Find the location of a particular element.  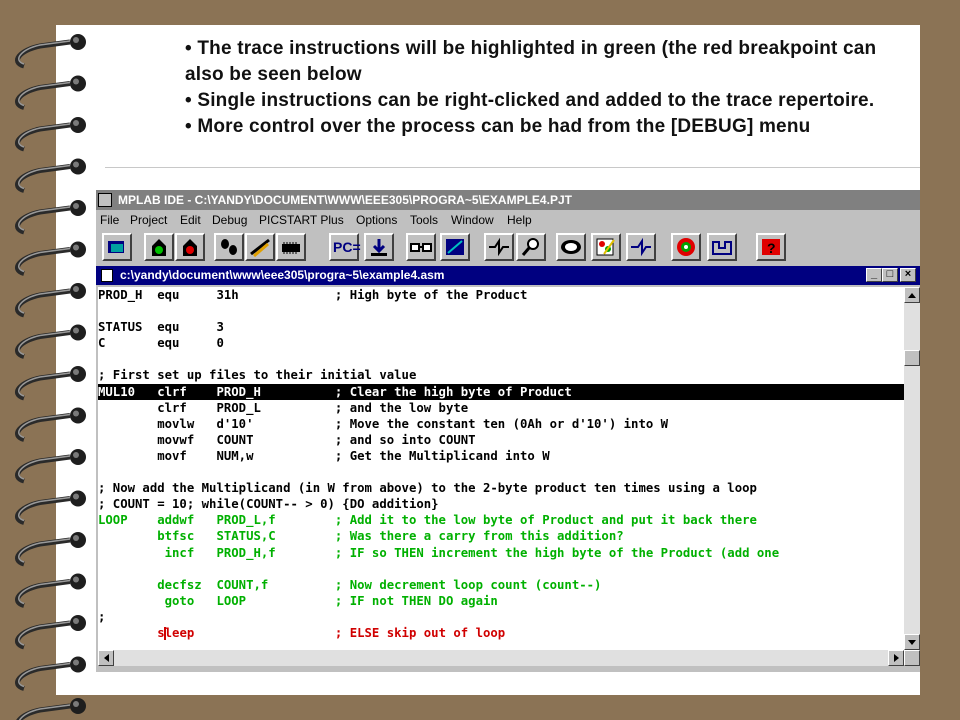

step-button is located at coordinates (229, 247).